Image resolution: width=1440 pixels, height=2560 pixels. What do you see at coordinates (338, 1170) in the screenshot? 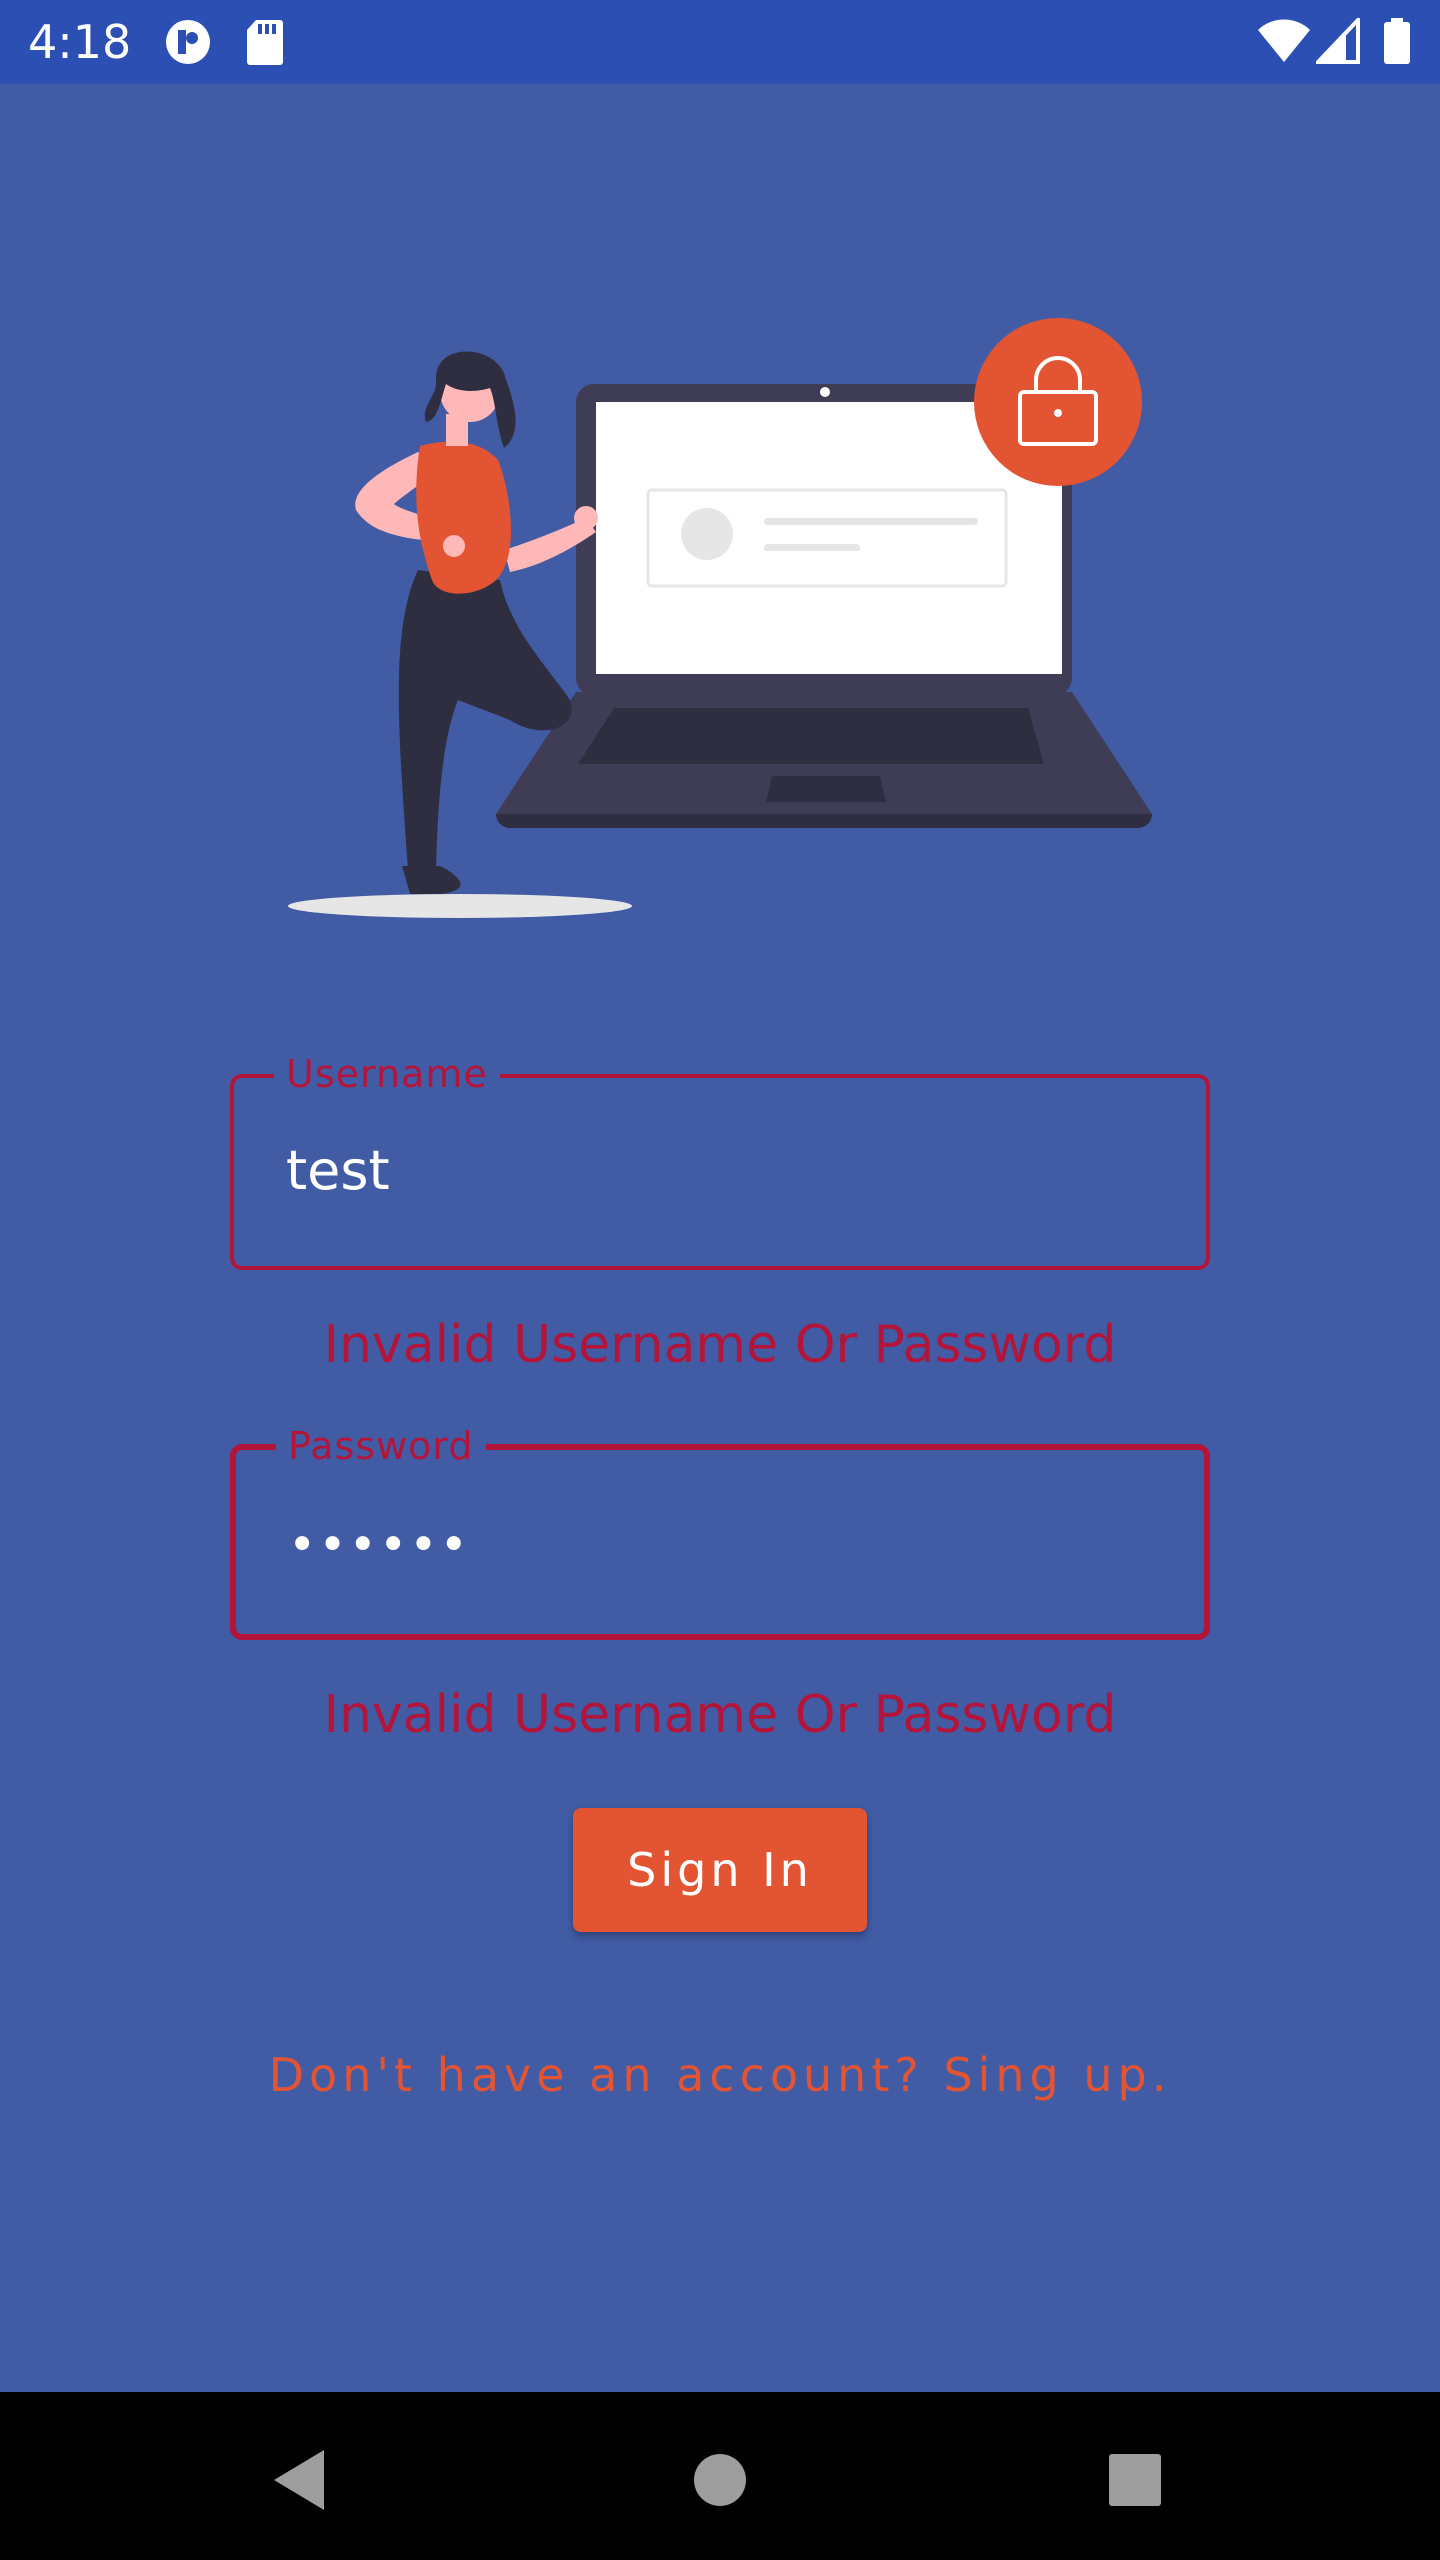
I see `username-value: test` at bounding box center [338, 1170].